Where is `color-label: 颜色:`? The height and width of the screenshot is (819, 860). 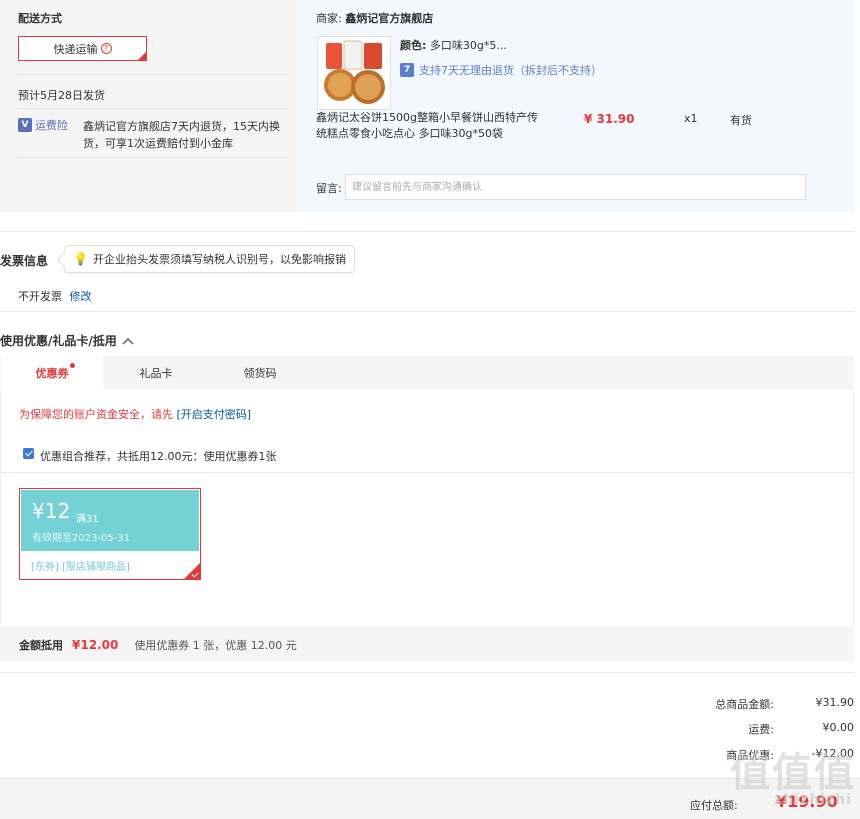 color-label: 颜色: is located at coordinates (413, 45).